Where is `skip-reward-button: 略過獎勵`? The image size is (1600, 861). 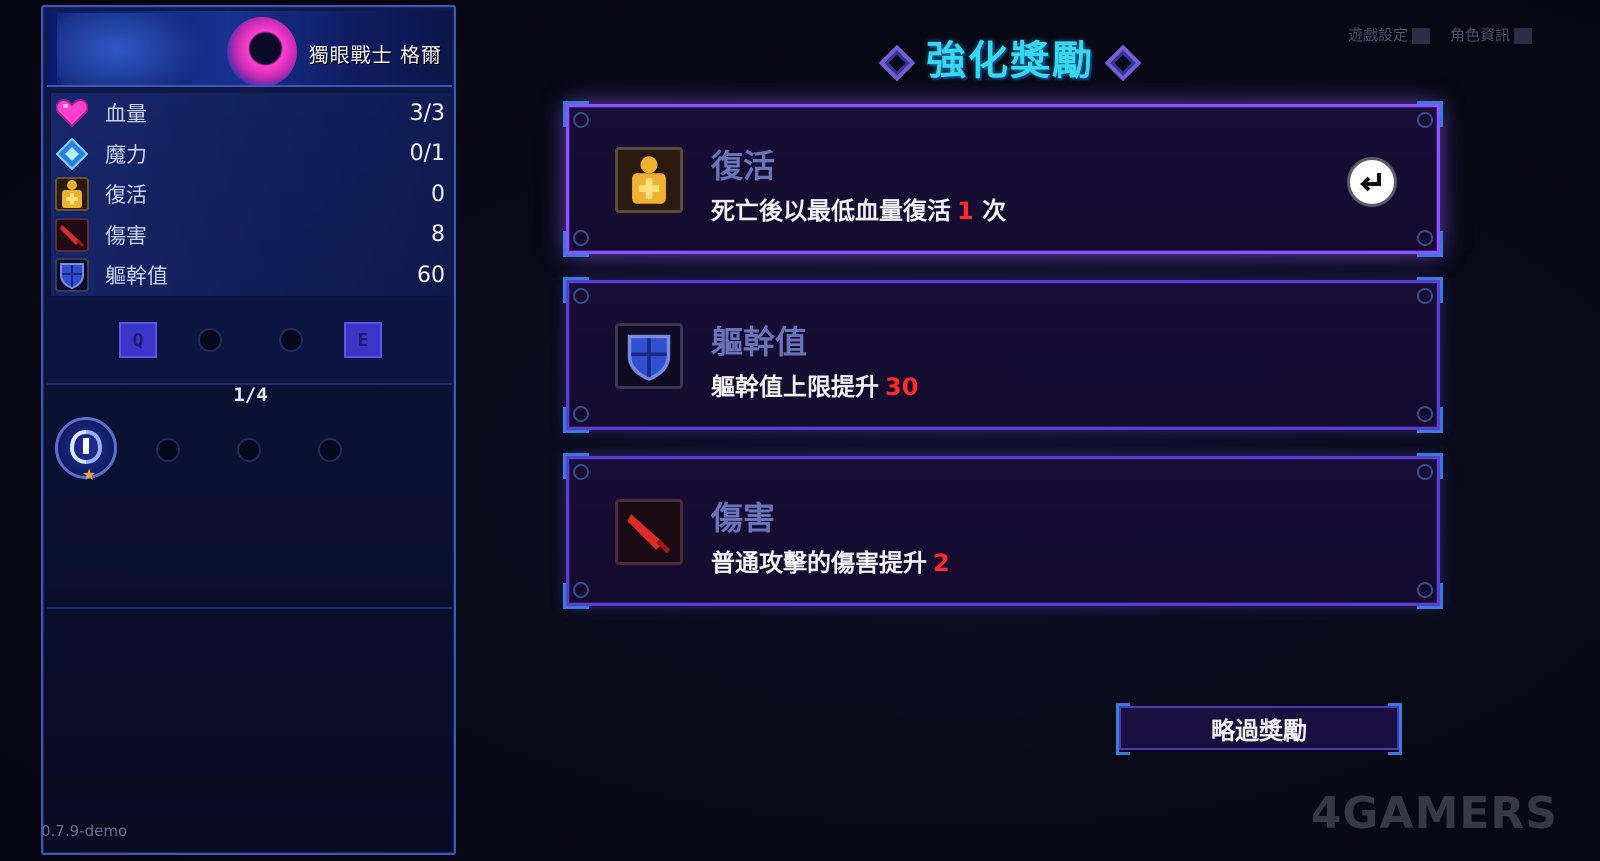
skip-reward-button: 略過獎勵 is located at coordinates (1259, 729).